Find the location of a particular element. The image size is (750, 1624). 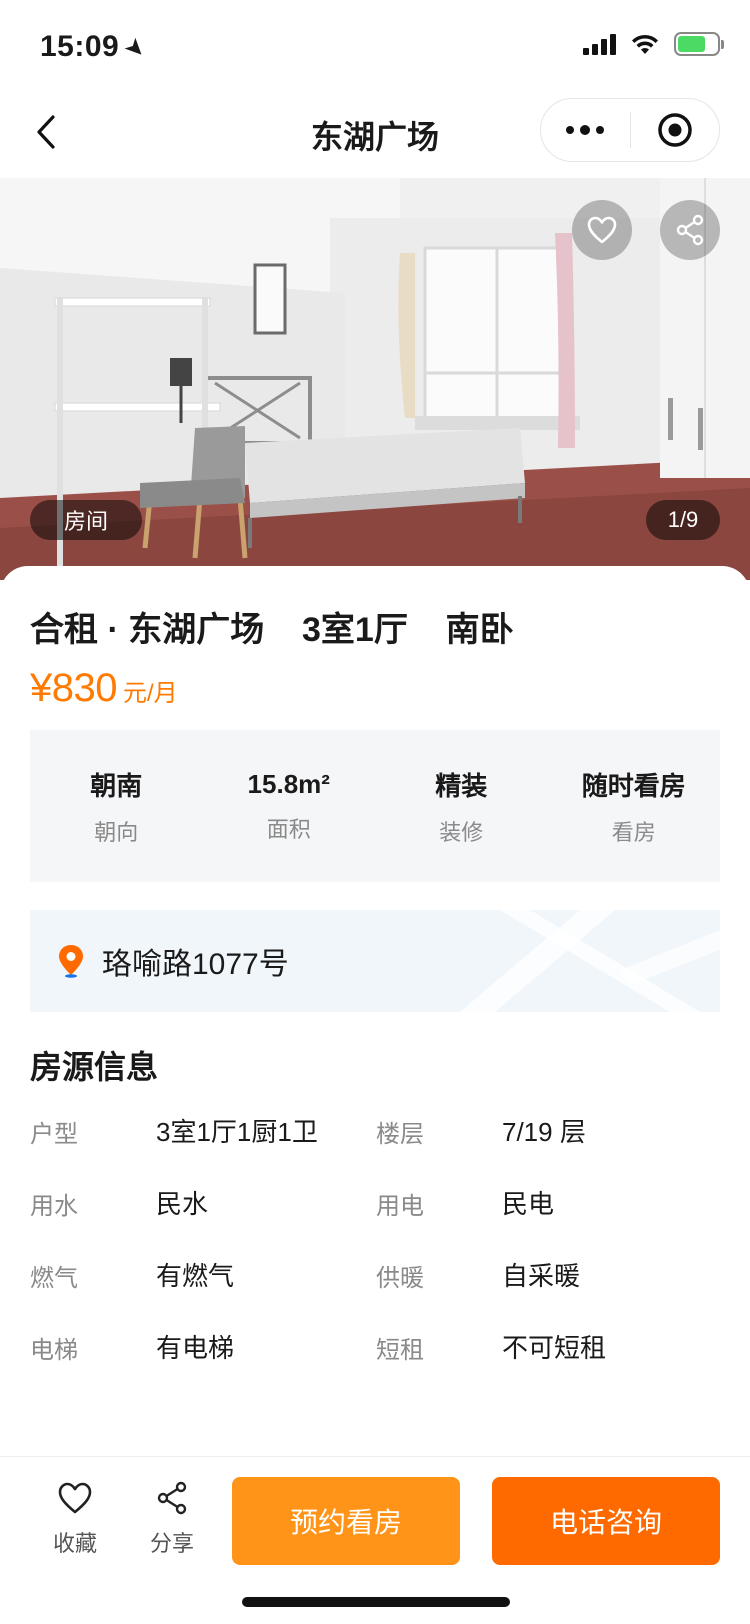

info-value: 不可短租 is located at coordinates (554, 1348).